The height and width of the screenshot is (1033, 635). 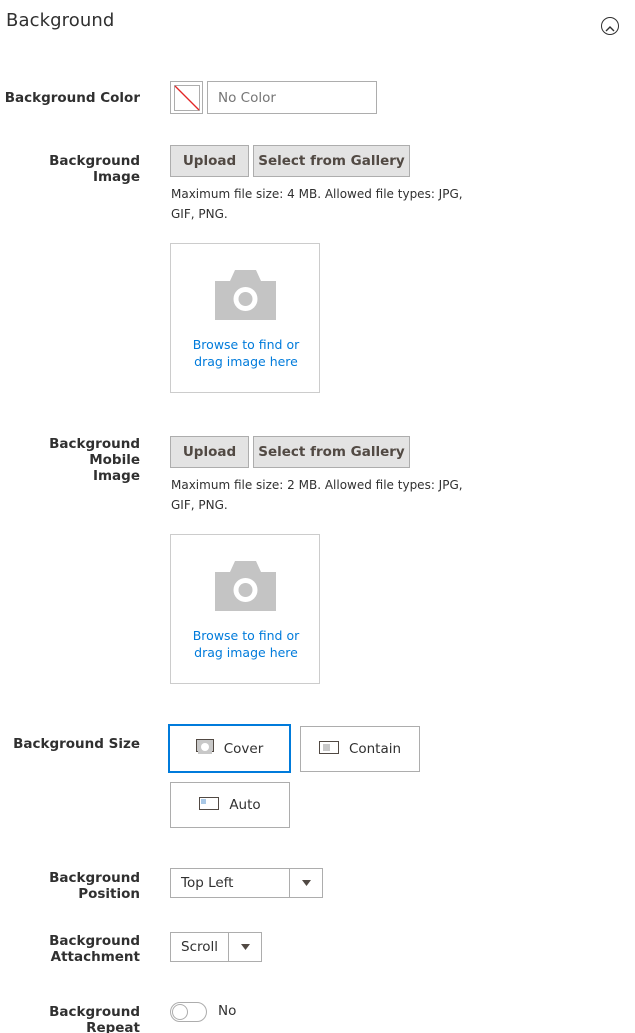 What do you see at coordinates (328, 749) in the screenshot?
I see `contain-icon` at bounding box center [328, 749].